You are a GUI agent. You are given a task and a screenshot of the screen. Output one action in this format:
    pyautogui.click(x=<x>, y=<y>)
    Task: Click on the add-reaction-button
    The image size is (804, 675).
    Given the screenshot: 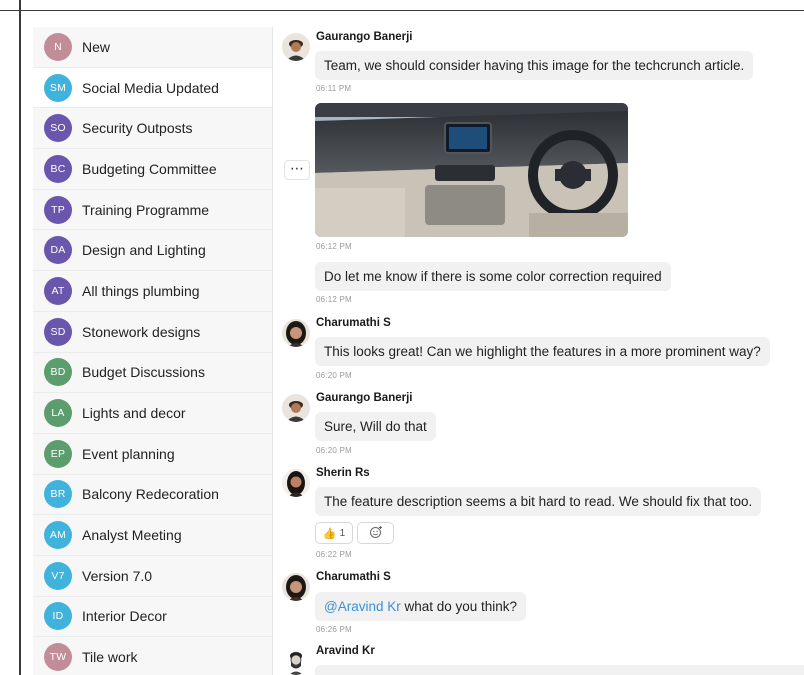 What is the action you would take?
    pyautogui.click(x=375, y=533)
    